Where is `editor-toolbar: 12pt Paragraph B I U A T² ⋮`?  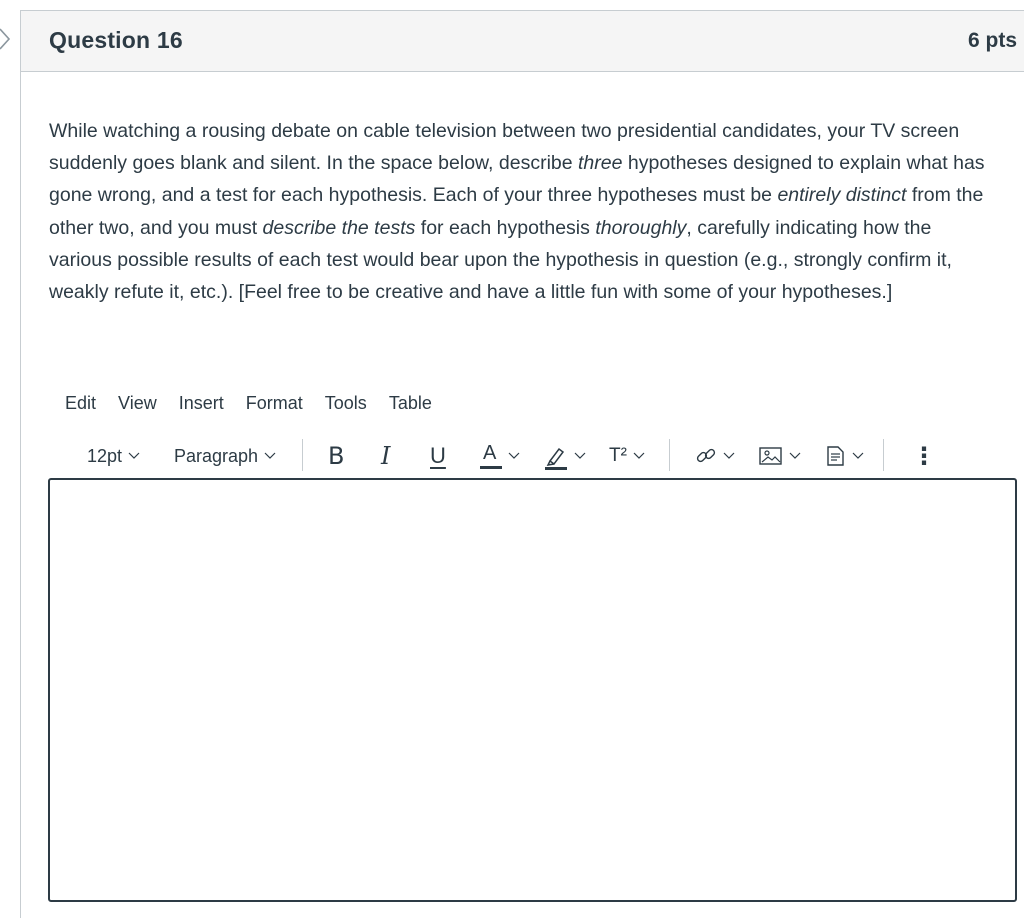
editor-toolbar: 12pt Paragraph B I U A T² ⋮ is located at coordinates (519, 456).